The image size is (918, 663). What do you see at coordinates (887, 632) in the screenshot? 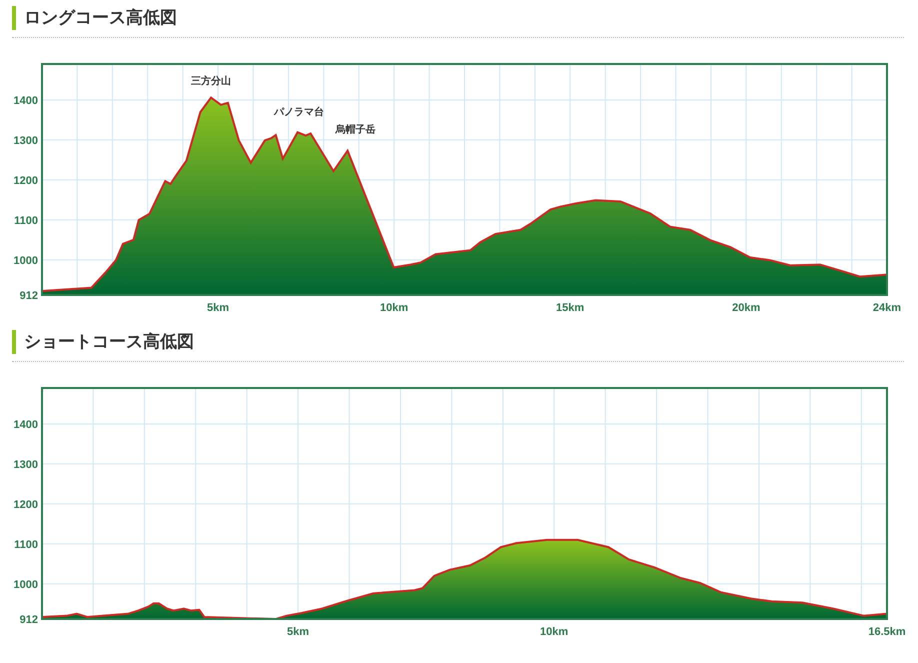
I see `axis-tick-label: 16.5km` at bounding box center [887, 632].